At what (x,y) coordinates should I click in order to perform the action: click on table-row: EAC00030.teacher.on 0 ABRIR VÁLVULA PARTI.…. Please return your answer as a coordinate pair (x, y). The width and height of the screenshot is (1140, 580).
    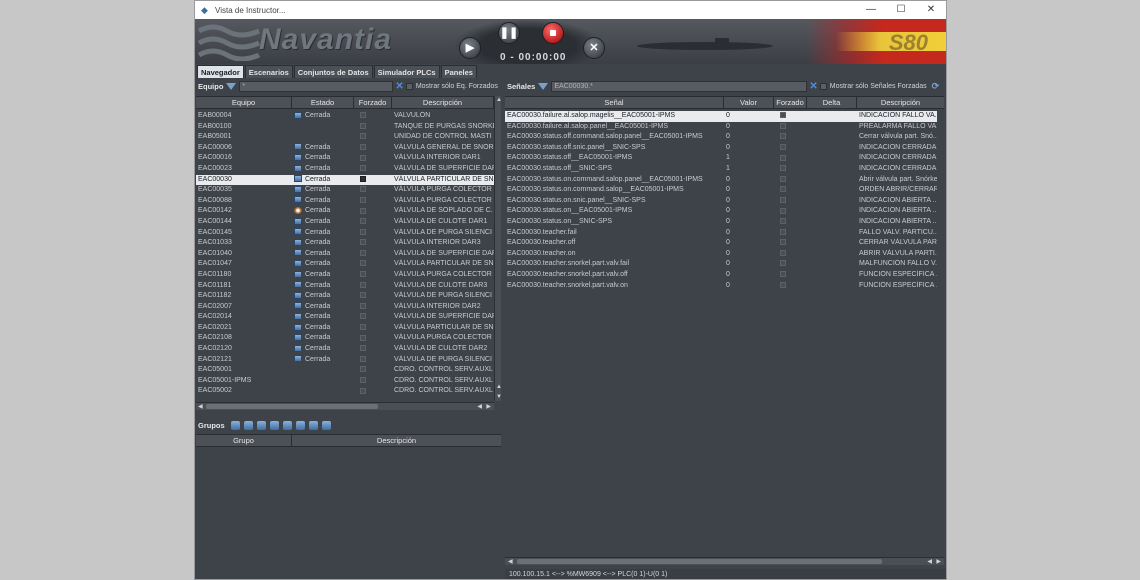
    Looking at the image, I should click on (724, 254).